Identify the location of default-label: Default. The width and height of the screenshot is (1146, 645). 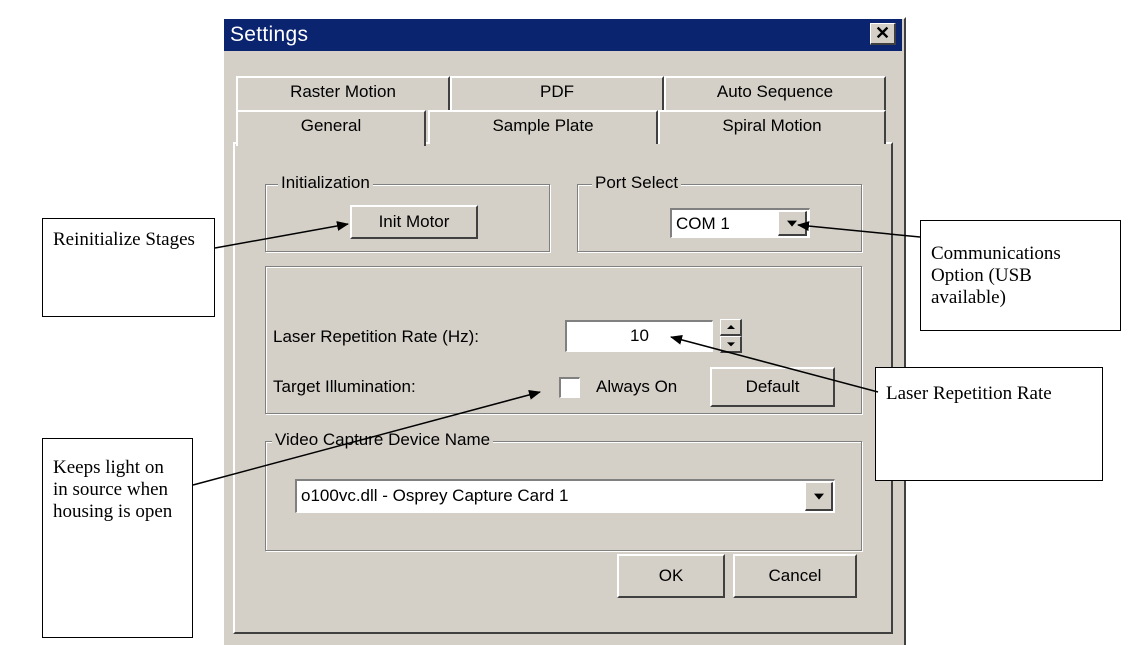
(772, 386).